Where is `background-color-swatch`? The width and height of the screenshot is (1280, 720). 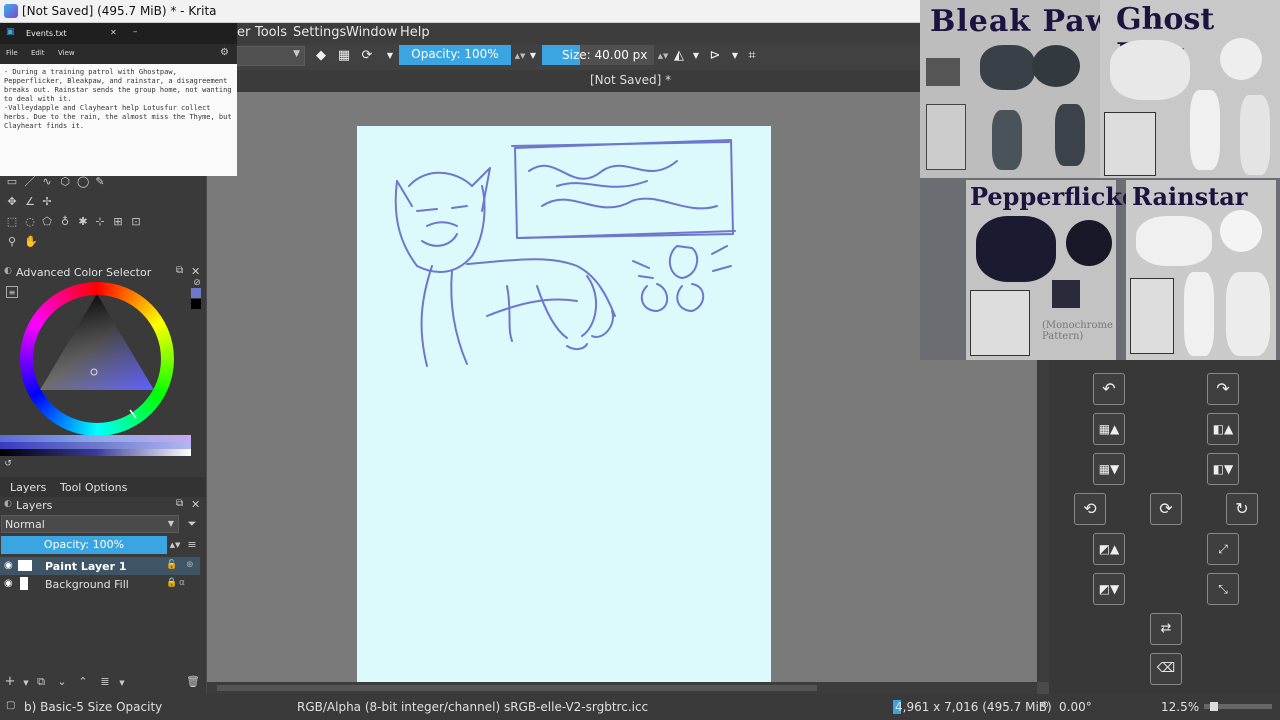
background-color-swatch is located at coordinates (196, 304).